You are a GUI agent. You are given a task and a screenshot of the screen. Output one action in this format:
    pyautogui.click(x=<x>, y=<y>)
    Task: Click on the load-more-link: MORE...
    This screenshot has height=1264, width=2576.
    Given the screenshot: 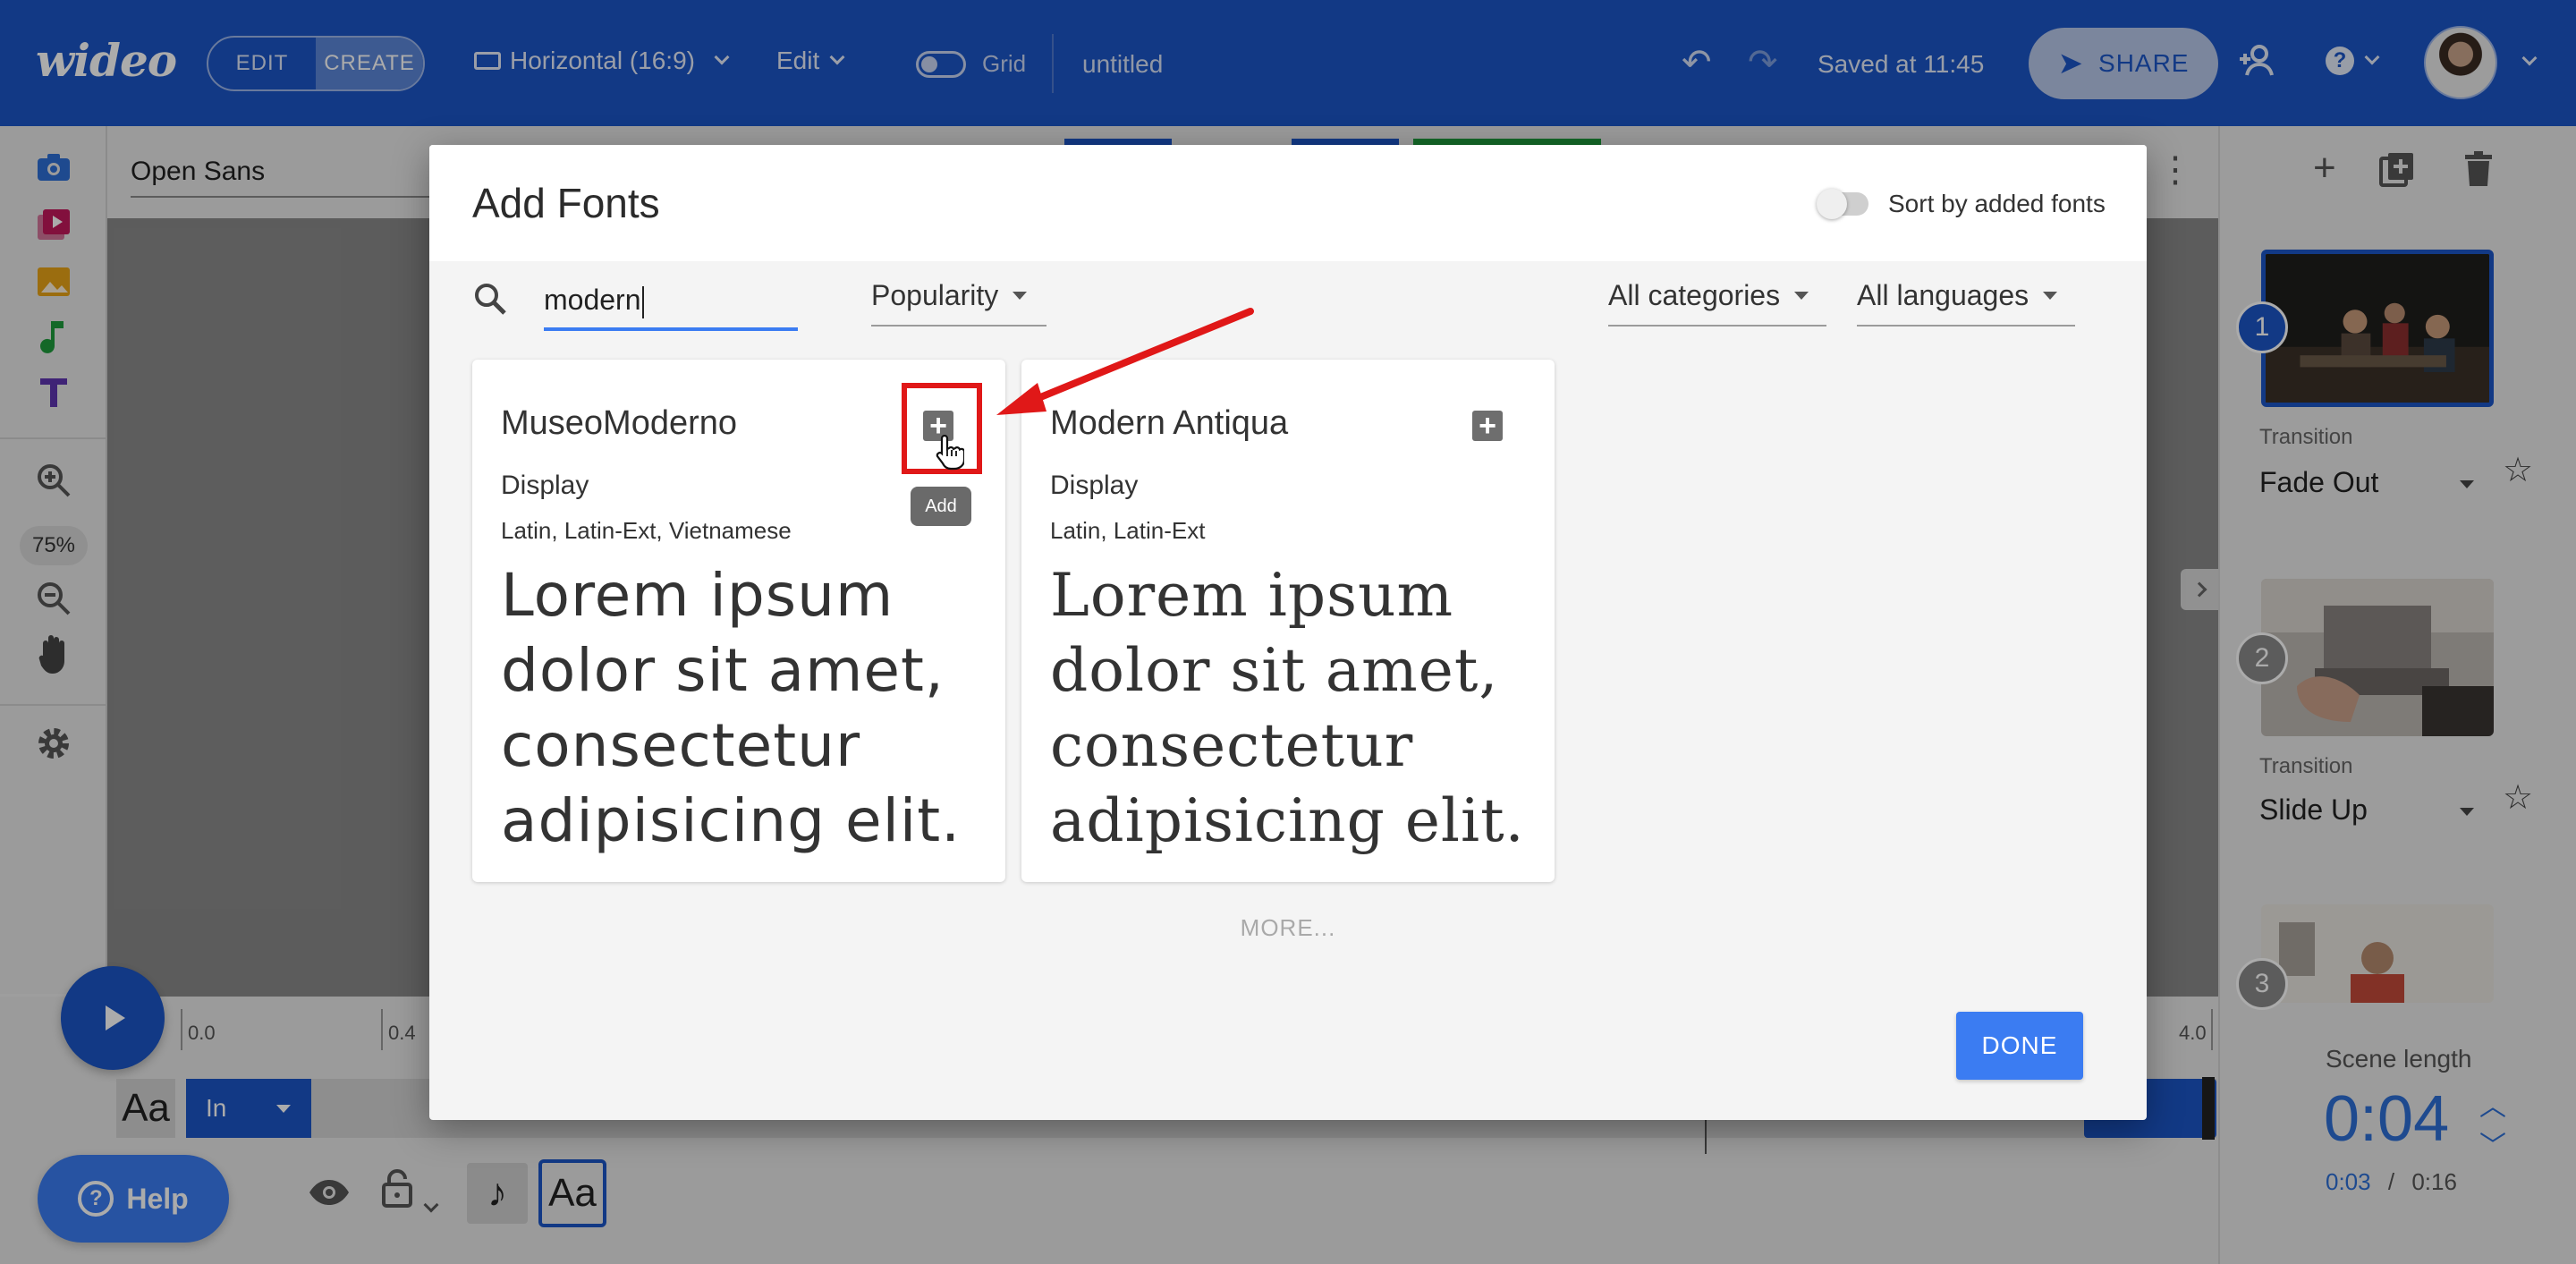 What is the action you would take?
    pyautogui.click(x=1288, y=928)
    